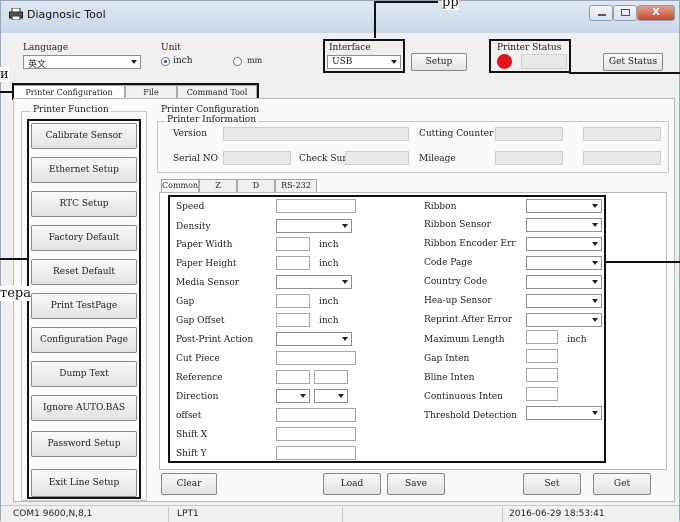  Describe the element at coordinates (46, 48) in the screenshot. I see `language-label: Language` at that location.